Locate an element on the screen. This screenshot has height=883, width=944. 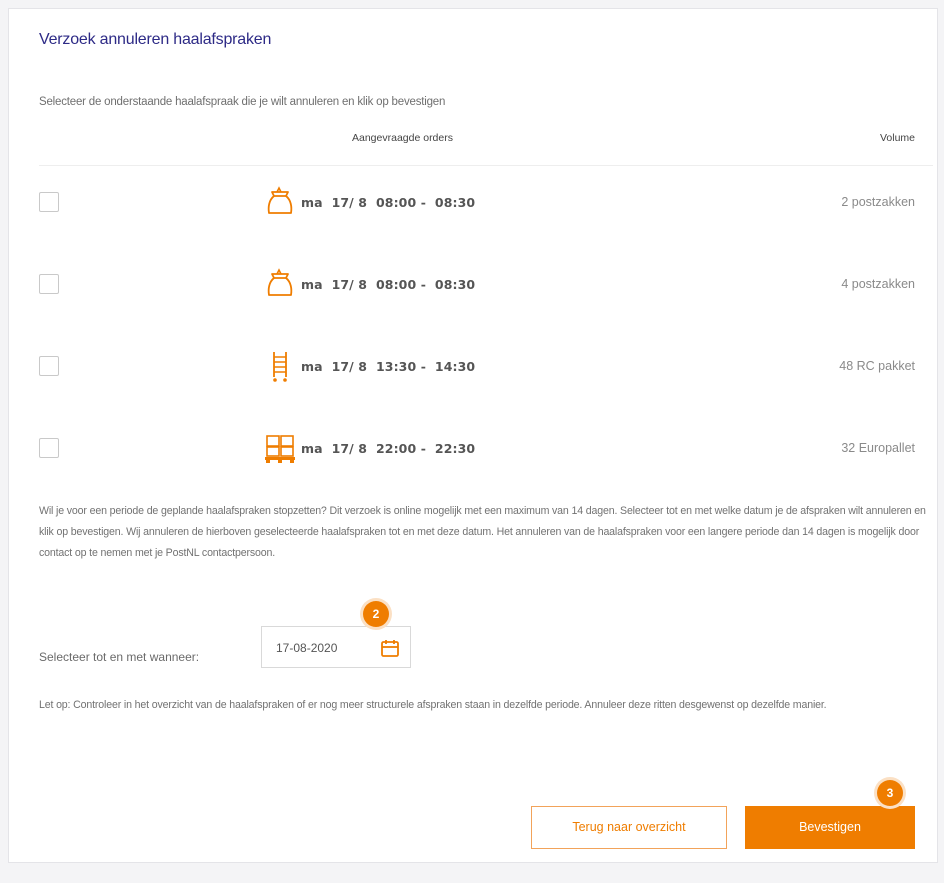
order-time: ma 17/ 8 13:30 - 14:30 is located at coordinates (388, 366).